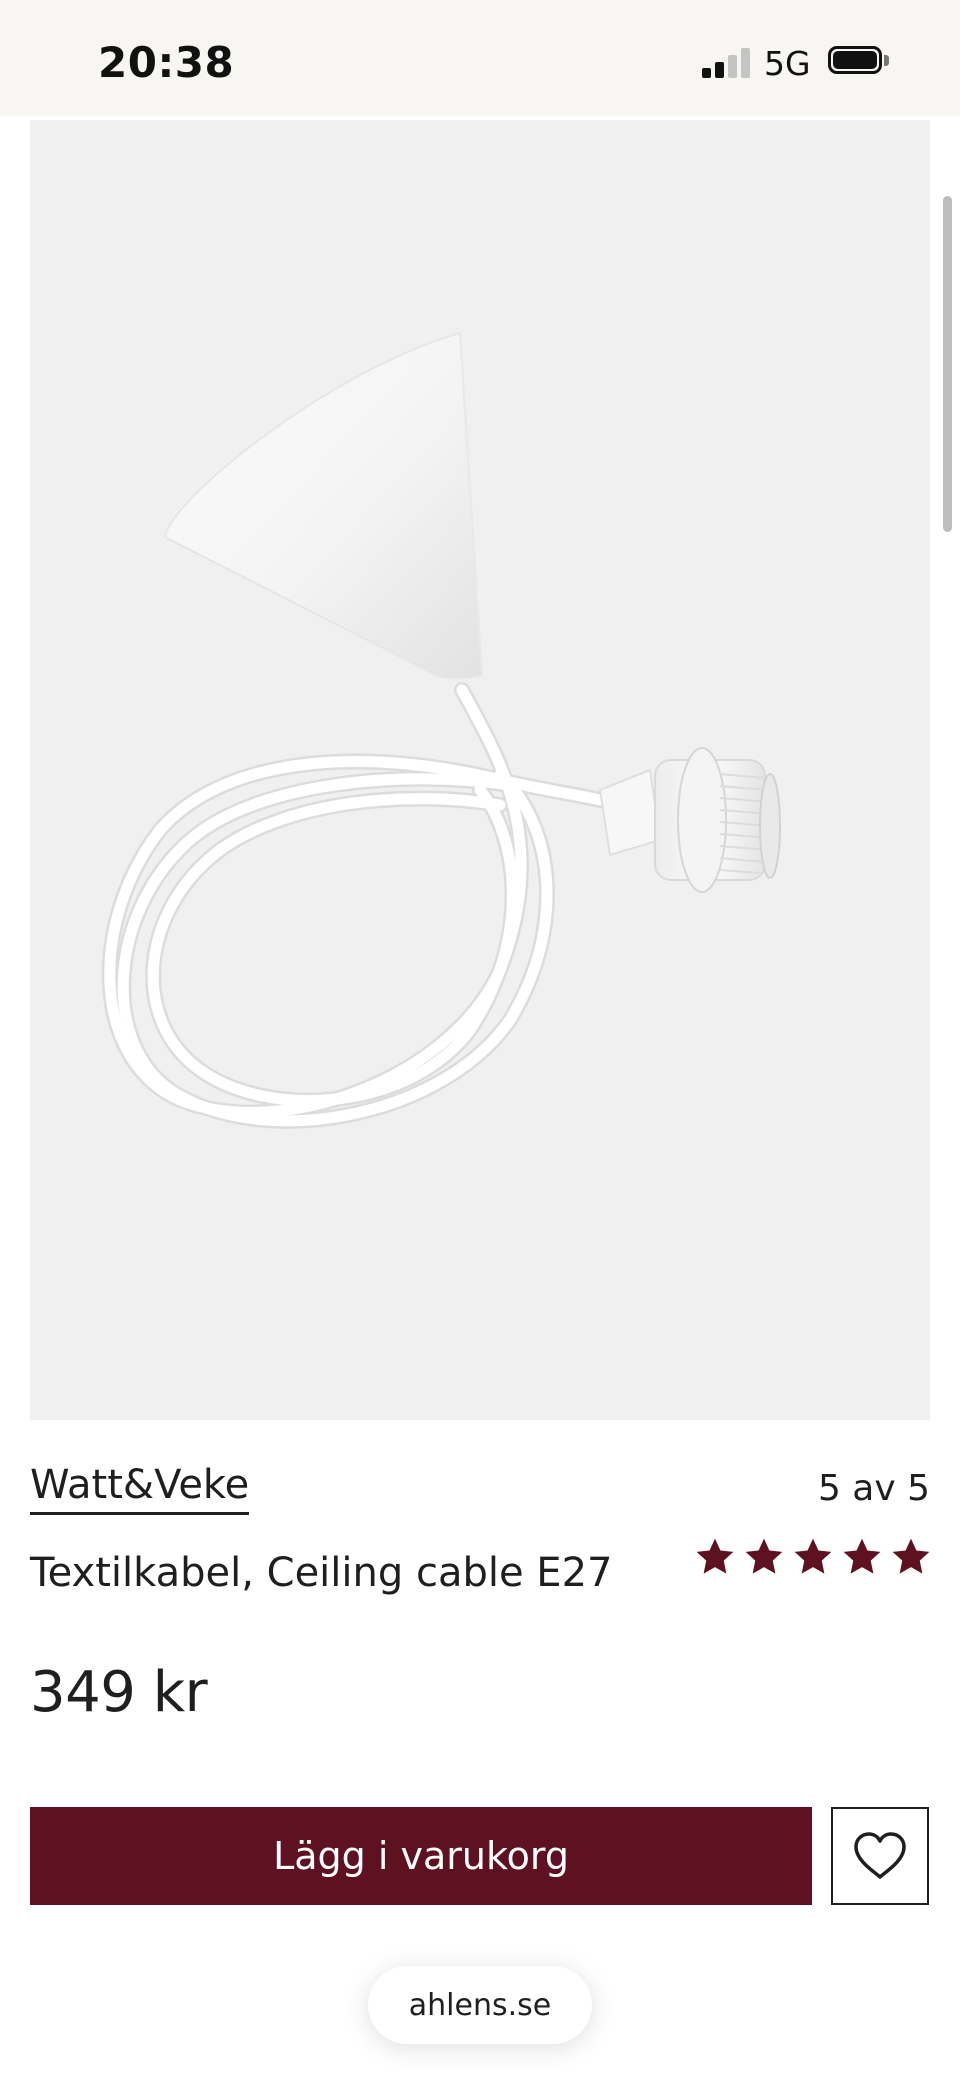 This screenshot has width=960, height=2078. What do you see at coordinates (480, 58) in the screenshot?
I see `status-bar: 20:38 5G` at bounding box center [480, 58].